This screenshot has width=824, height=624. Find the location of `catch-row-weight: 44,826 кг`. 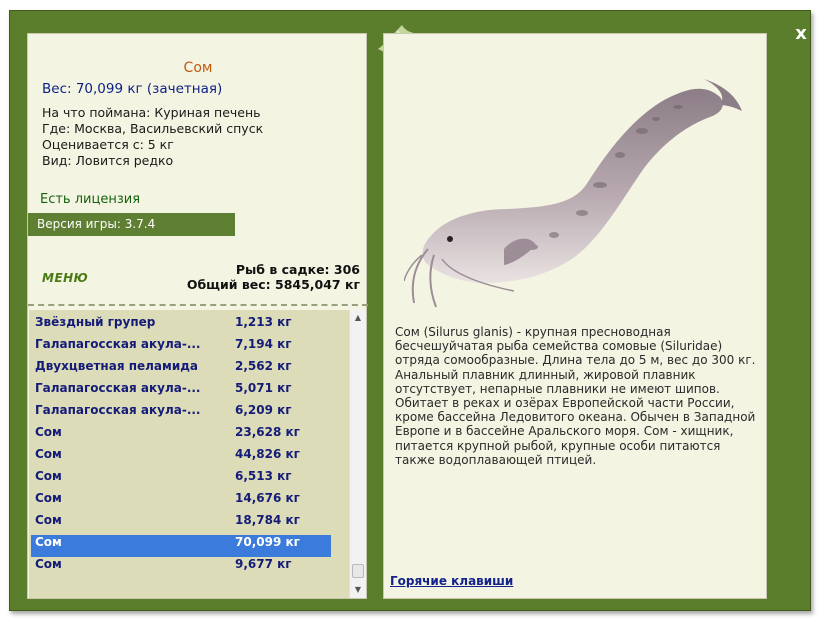

catch-row-weight: 44,826 кг is located at coordinates (267, 454).